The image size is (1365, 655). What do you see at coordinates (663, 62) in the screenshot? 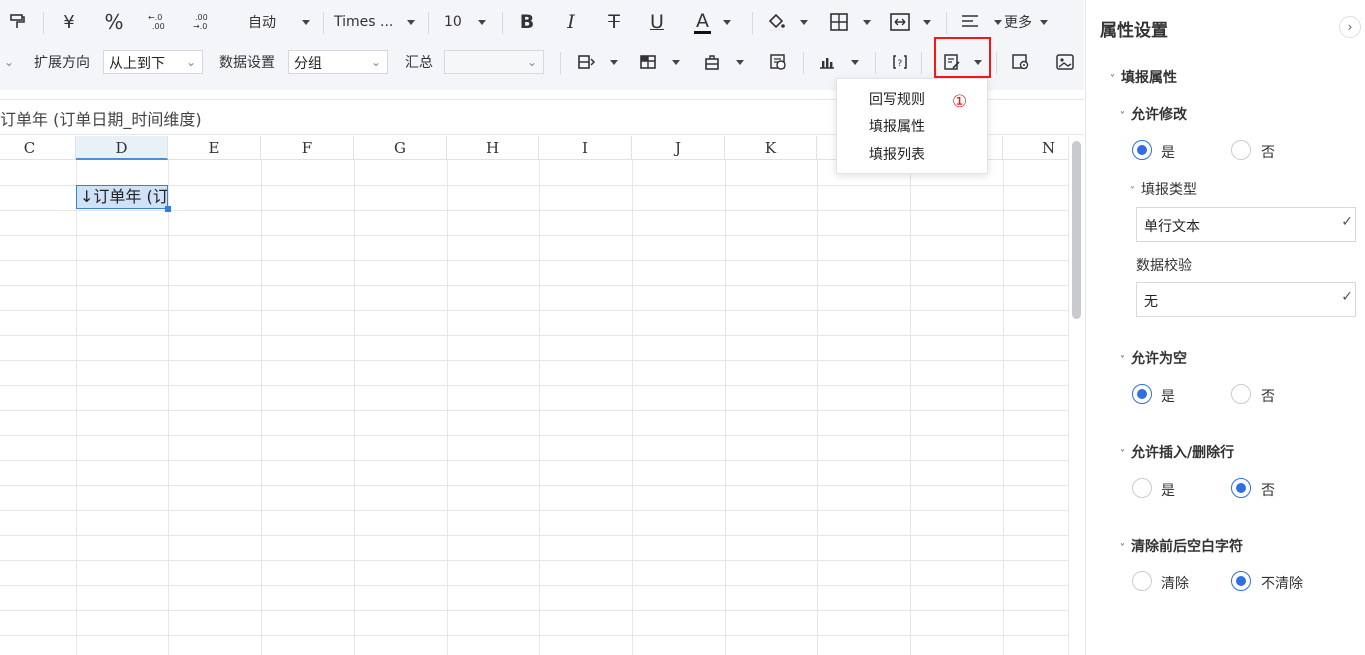
I see `table-layout-button` at bounding box center [663, 62].